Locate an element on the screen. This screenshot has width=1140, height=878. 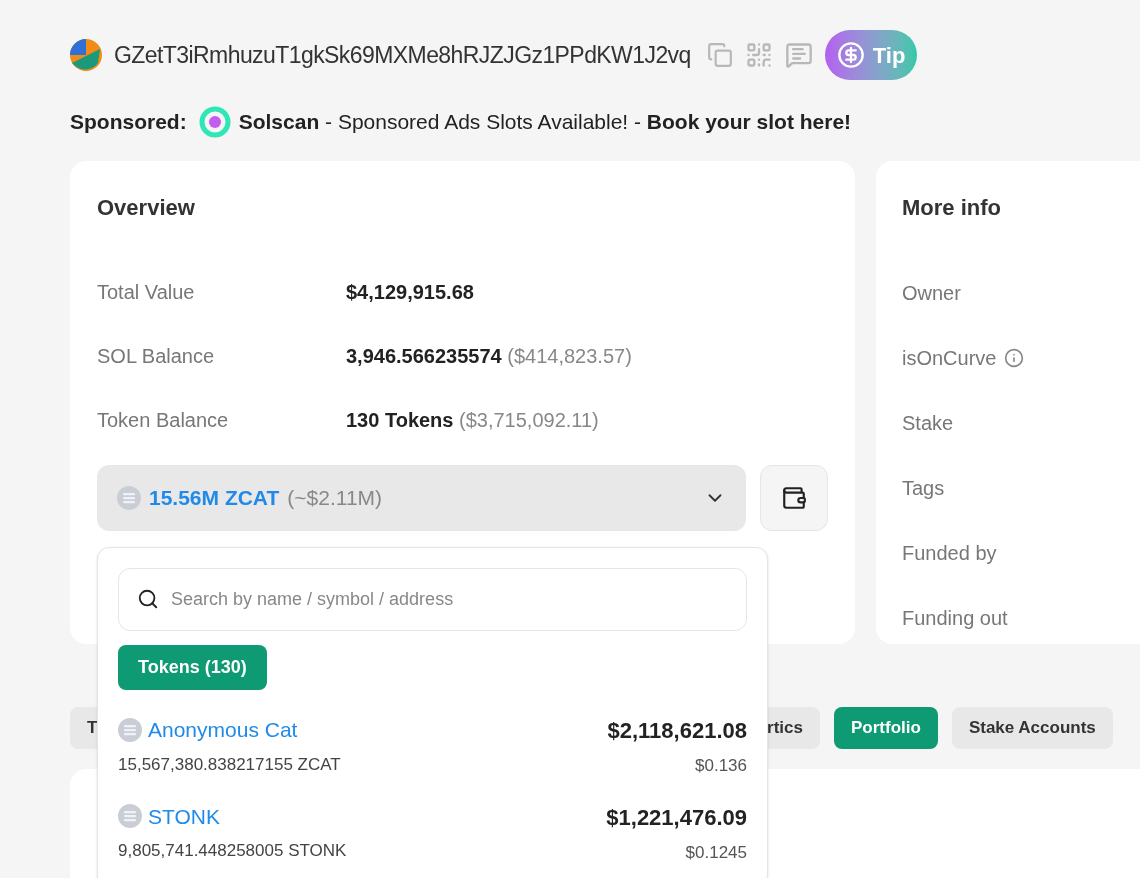
field-label: Funding out is located at coordinates (955, 618).